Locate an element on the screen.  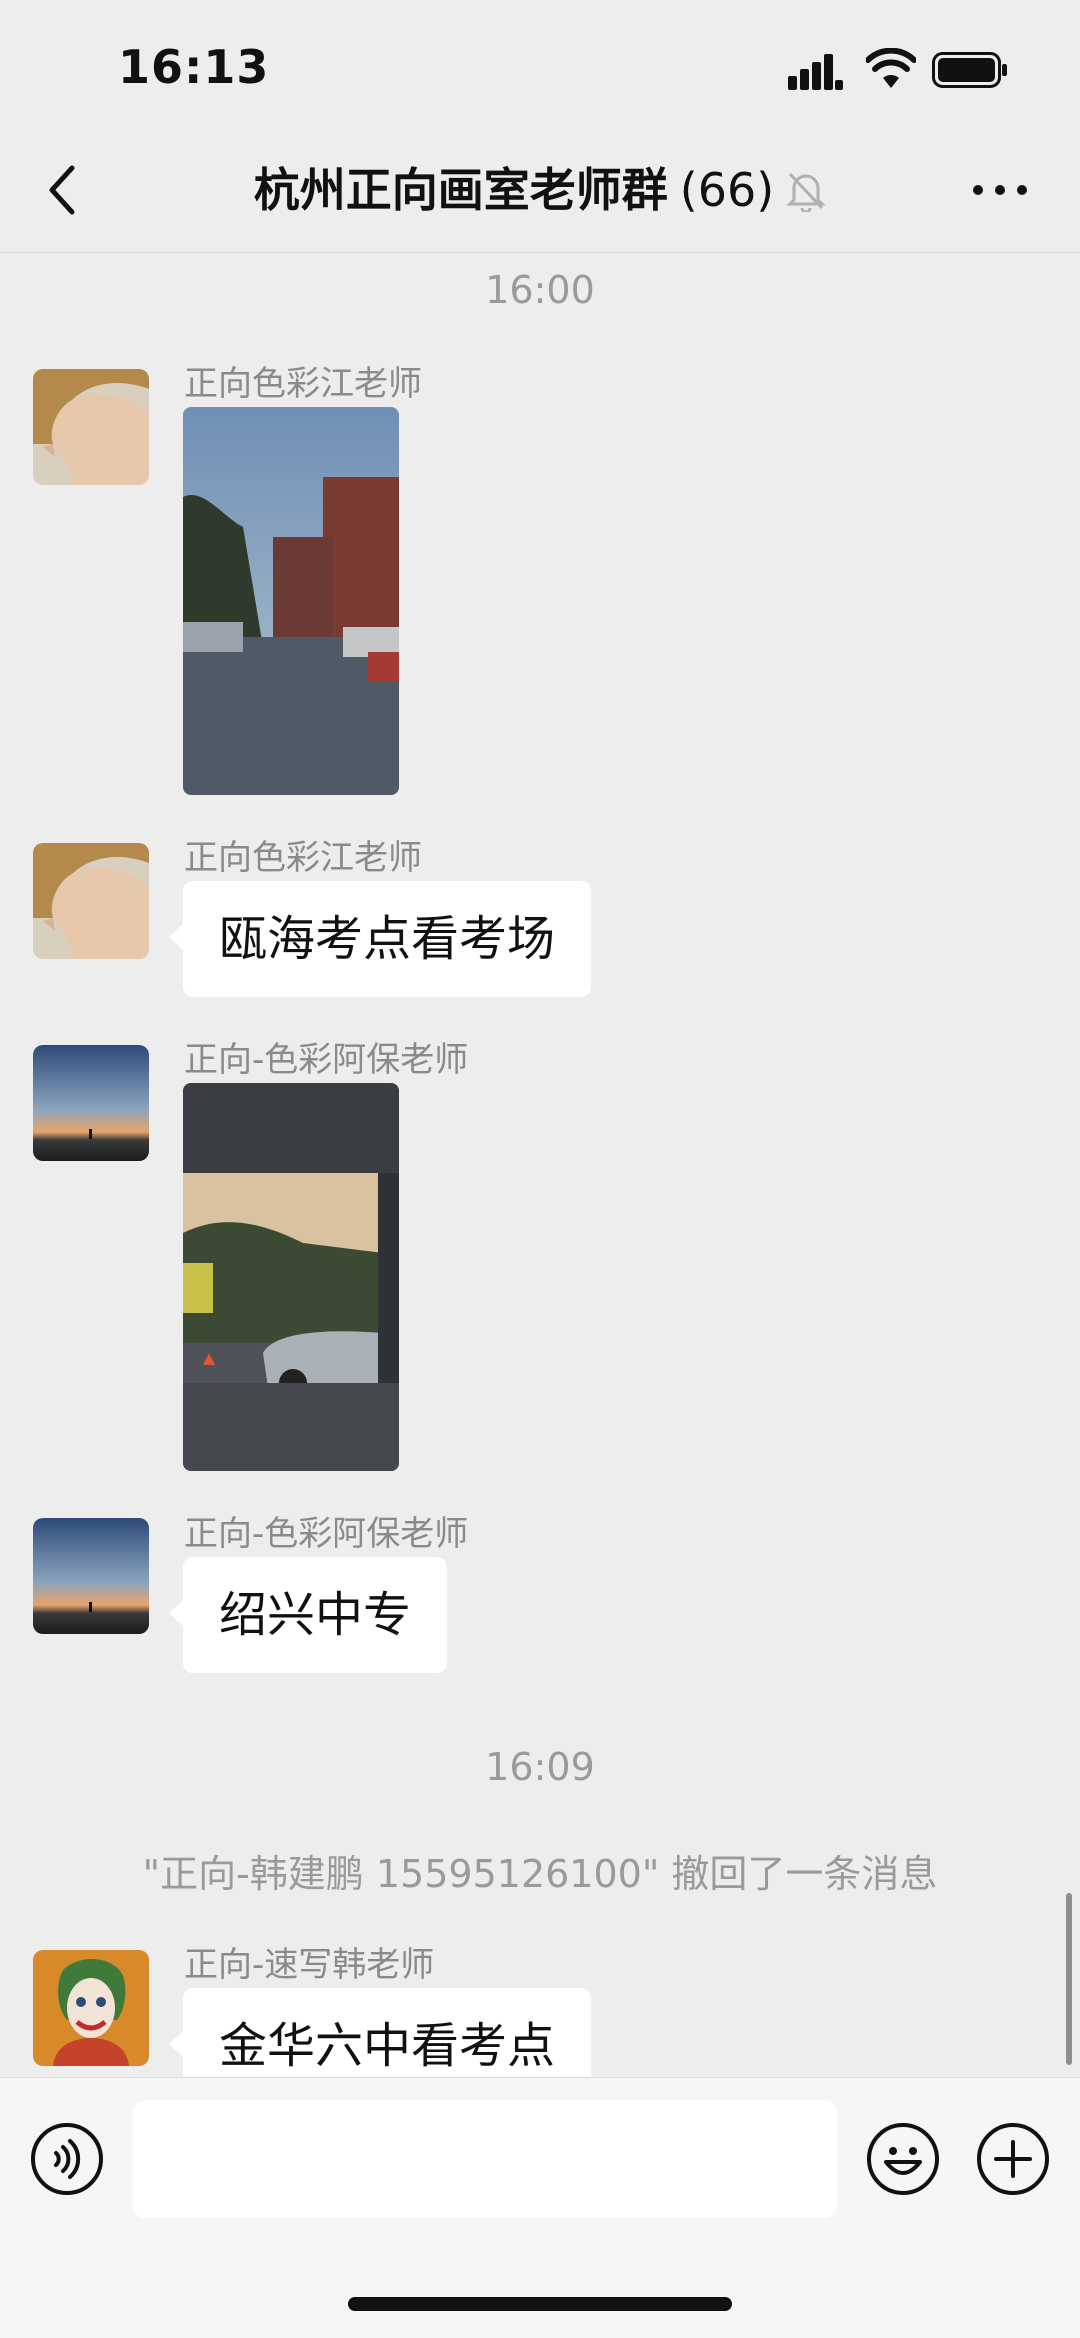
more-icon is located at coordinates (1000, 190).